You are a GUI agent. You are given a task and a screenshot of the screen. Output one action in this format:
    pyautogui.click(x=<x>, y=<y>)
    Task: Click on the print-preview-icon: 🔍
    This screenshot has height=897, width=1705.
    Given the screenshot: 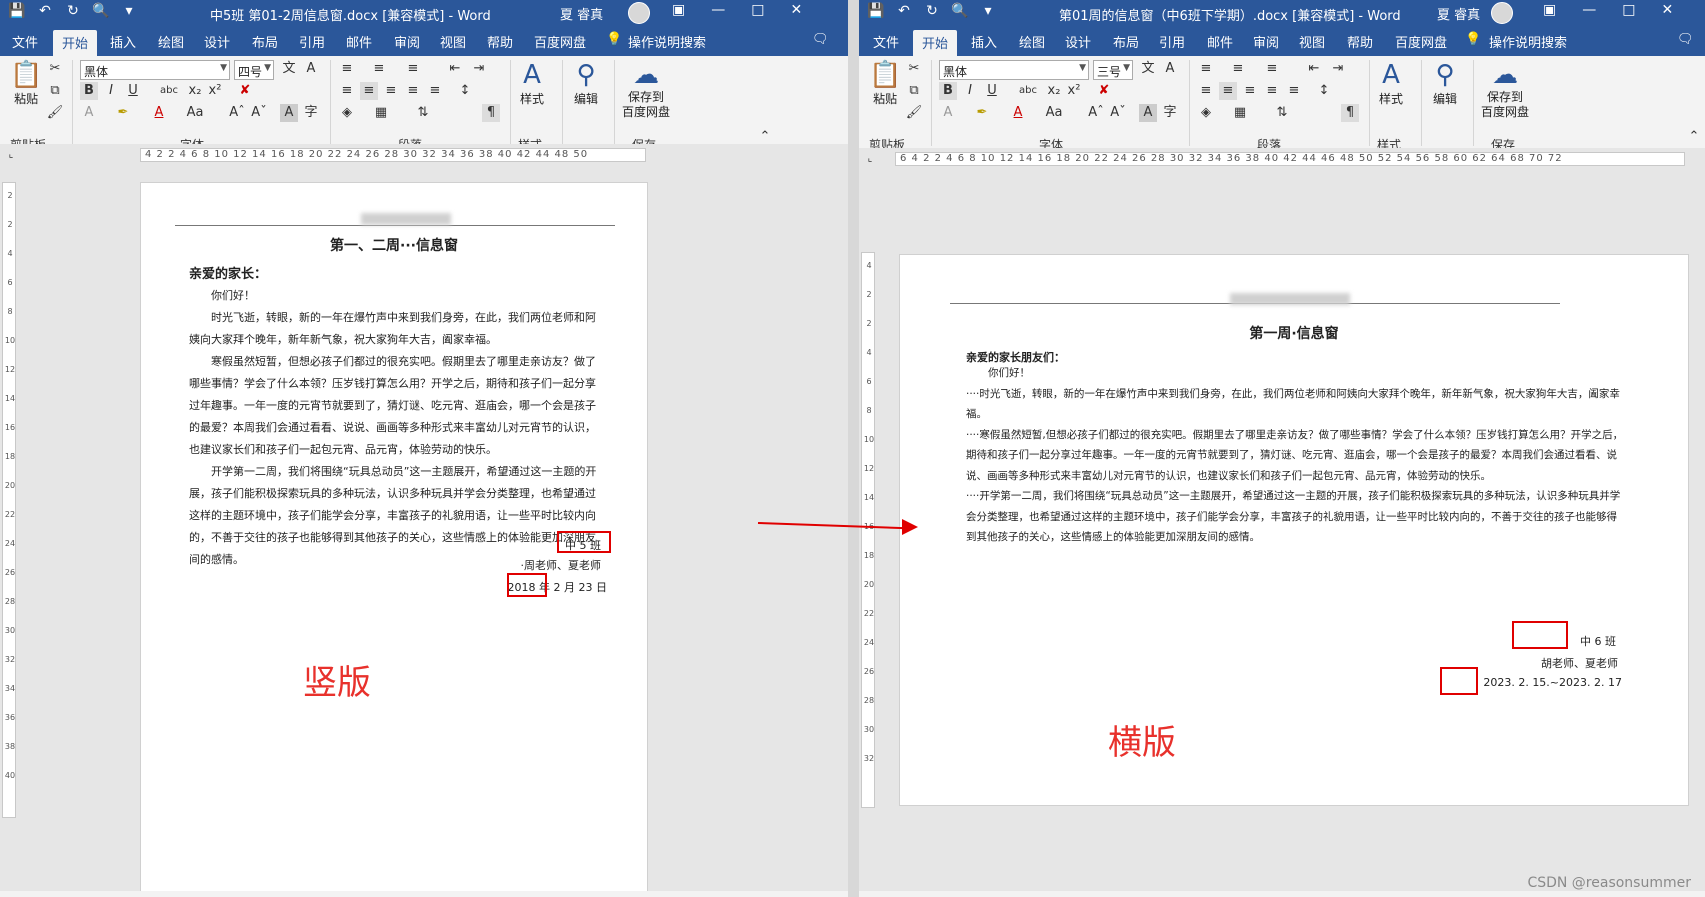 What is the action you would take?
    pyautogui.click(x=960, y=11)
    